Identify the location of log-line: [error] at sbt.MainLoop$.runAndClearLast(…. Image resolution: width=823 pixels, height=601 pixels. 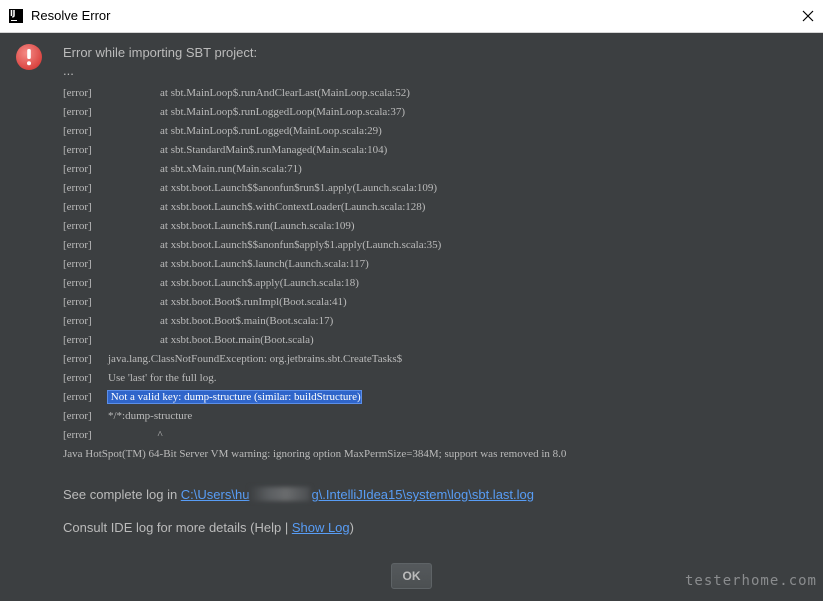
(433, 93).